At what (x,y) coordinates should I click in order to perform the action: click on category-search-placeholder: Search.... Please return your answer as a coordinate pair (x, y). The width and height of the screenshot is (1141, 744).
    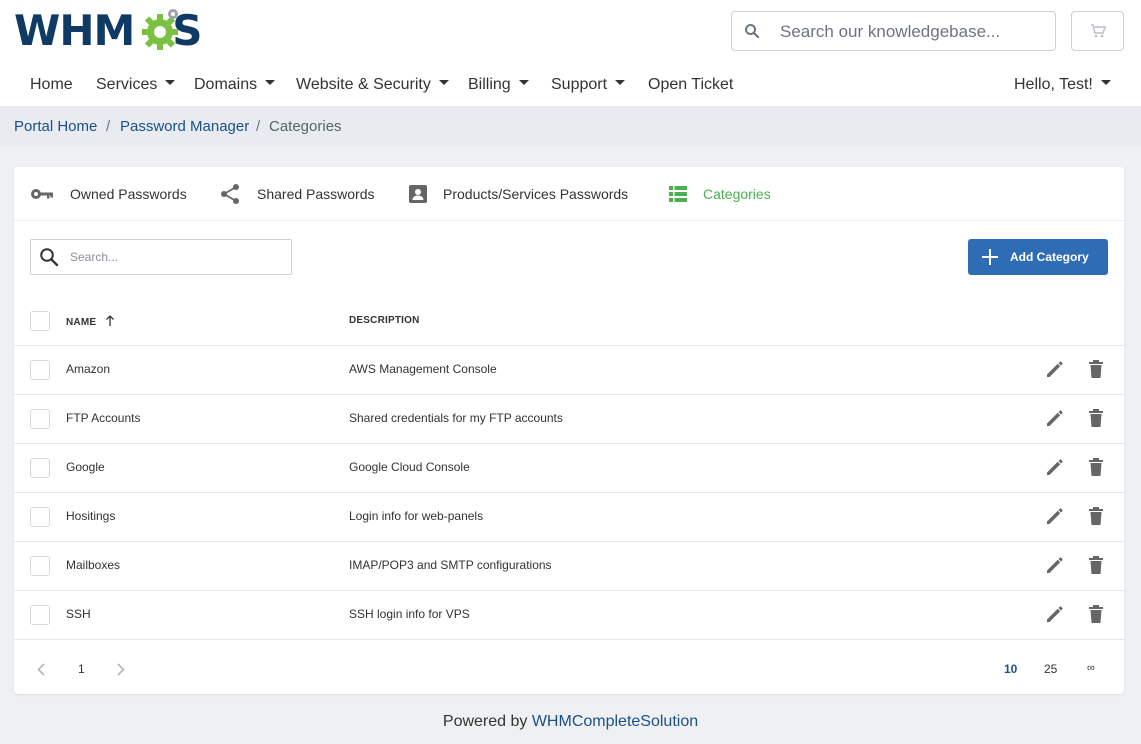
    Looking at the image, I should click on (94, 257).